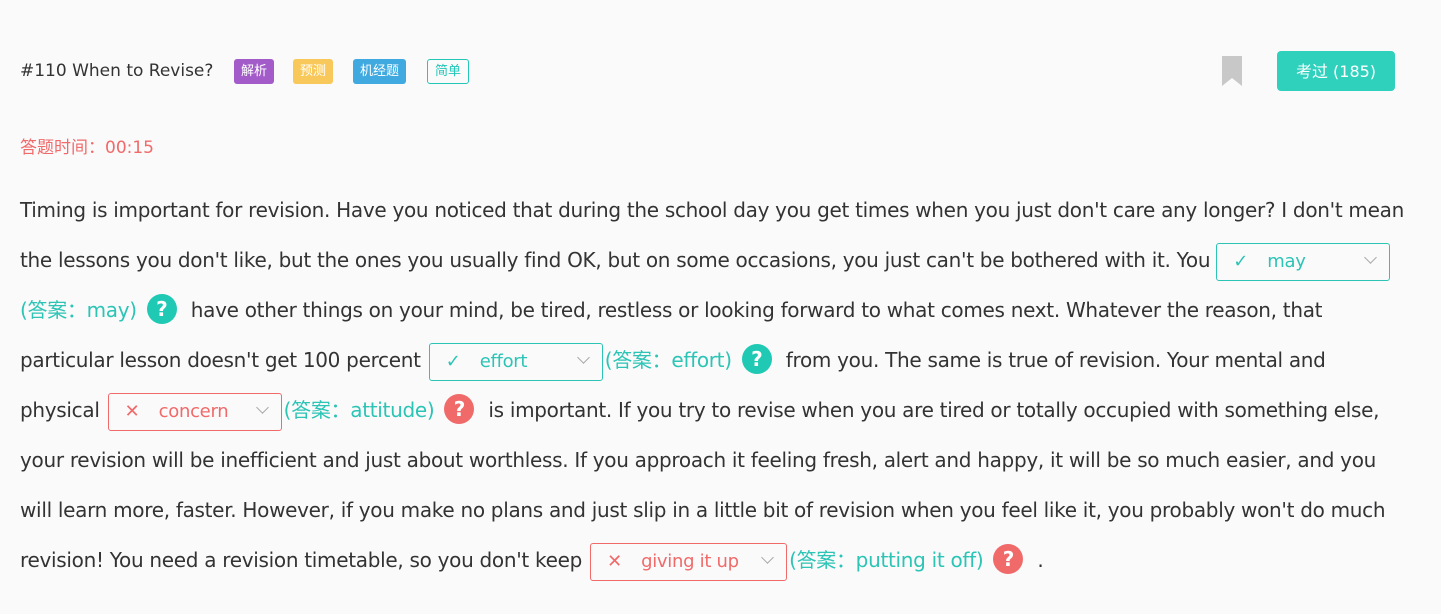  Describe the element at coordinates (886, 560) in the screenshot. I see `answer-key: (答案：putting it off)` at that location.